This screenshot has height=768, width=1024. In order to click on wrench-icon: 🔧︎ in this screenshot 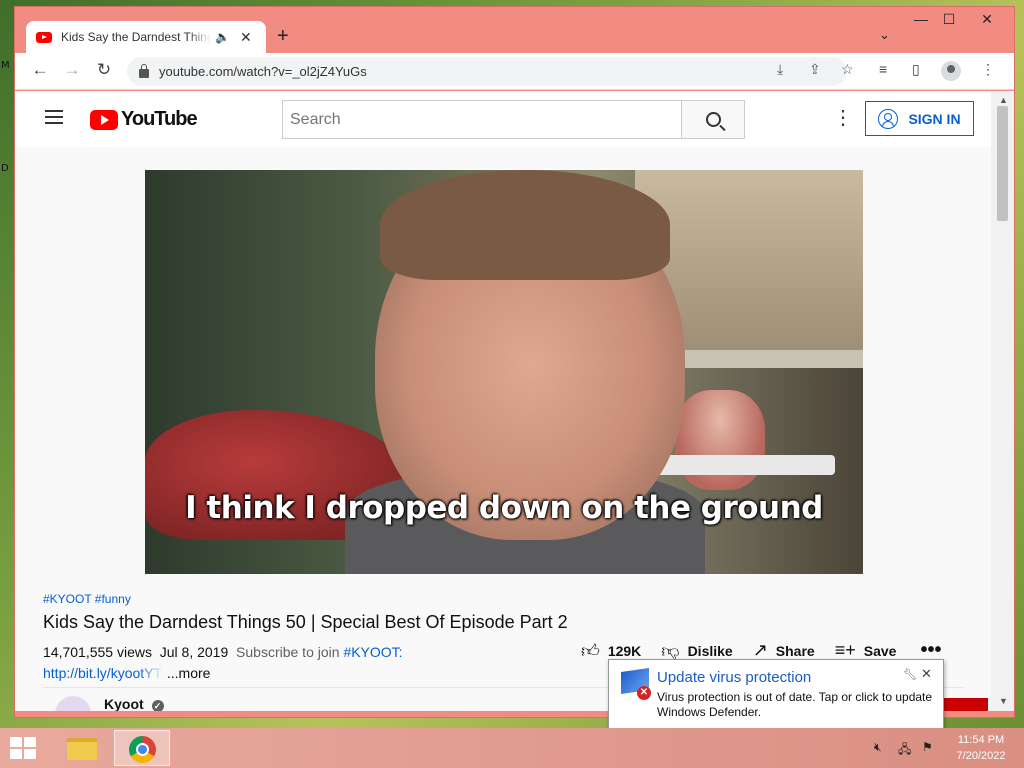, I will do `click(910, 674)`.